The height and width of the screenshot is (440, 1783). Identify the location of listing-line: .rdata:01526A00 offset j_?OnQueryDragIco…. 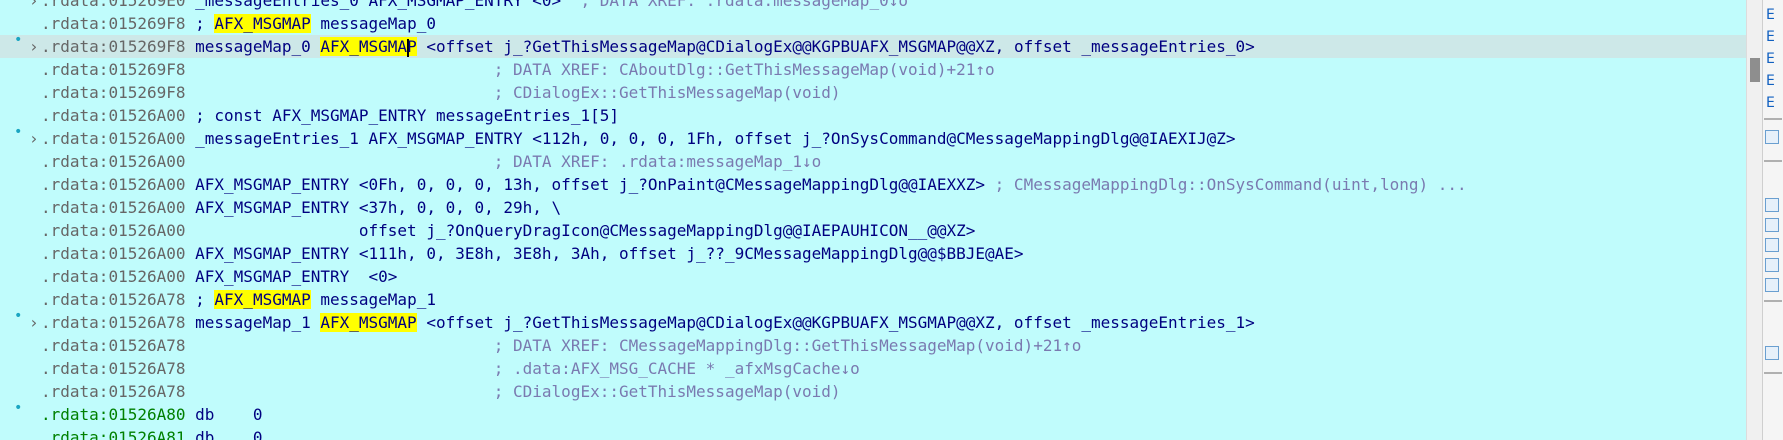
(873, 230).